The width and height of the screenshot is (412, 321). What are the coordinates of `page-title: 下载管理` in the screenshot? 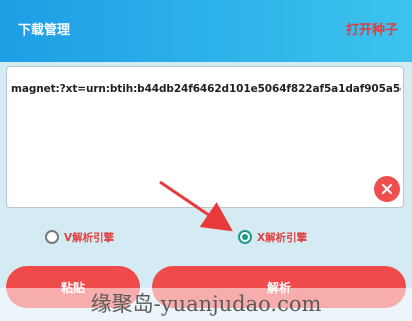 It's located at (44, 30).